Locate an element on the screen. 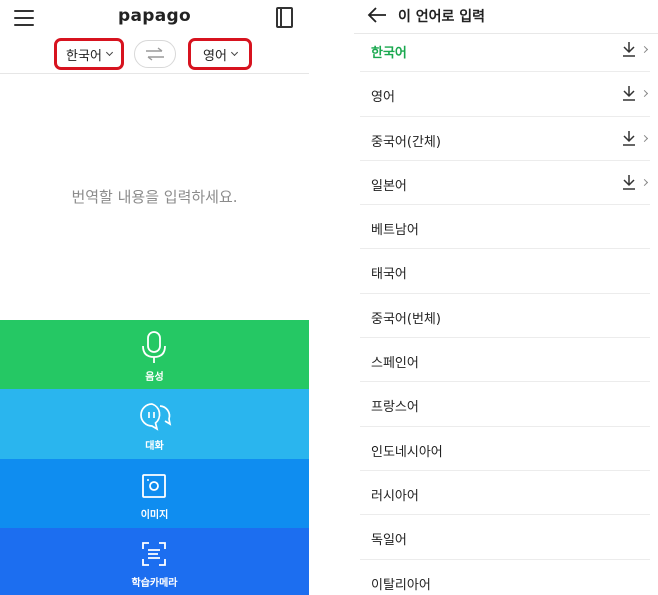  voice-mode-button: 음성 is located at coordinates (154, 354).